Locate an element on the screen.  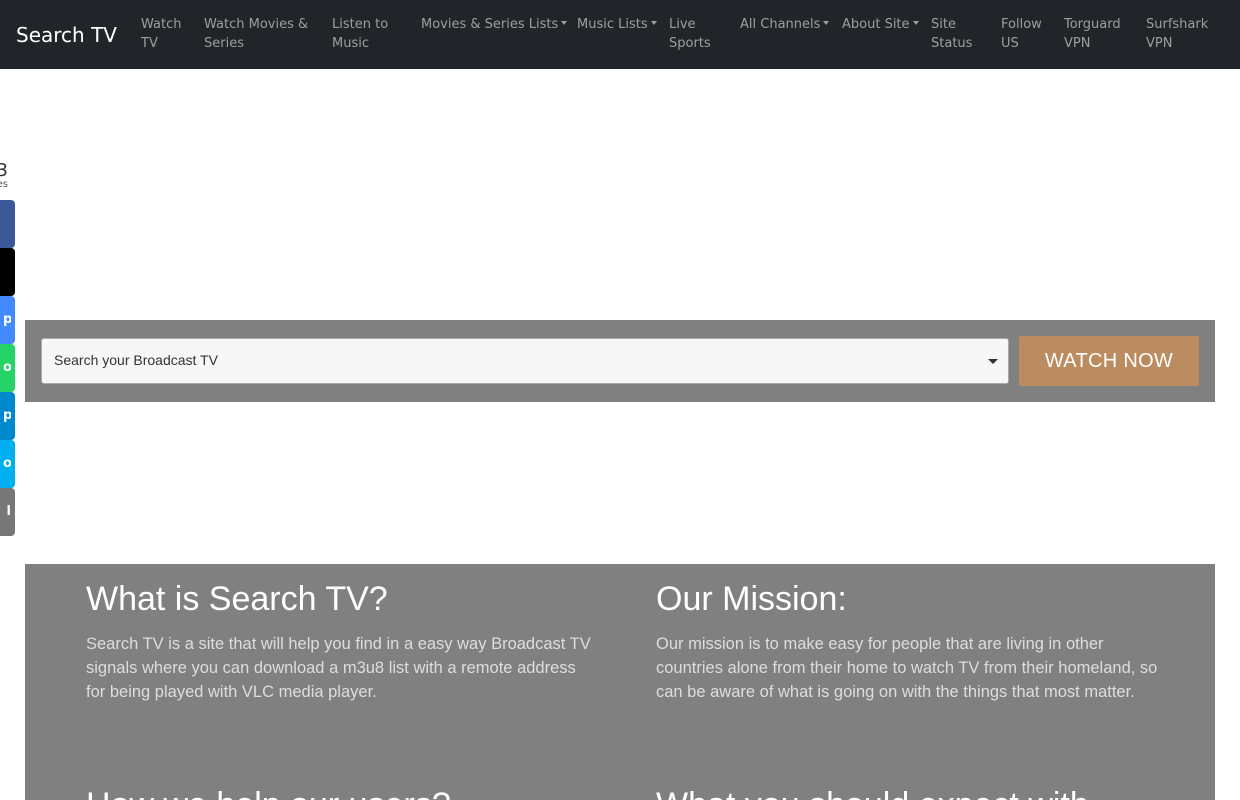
messenger-share-button: p is located at coordinates (7, 320).